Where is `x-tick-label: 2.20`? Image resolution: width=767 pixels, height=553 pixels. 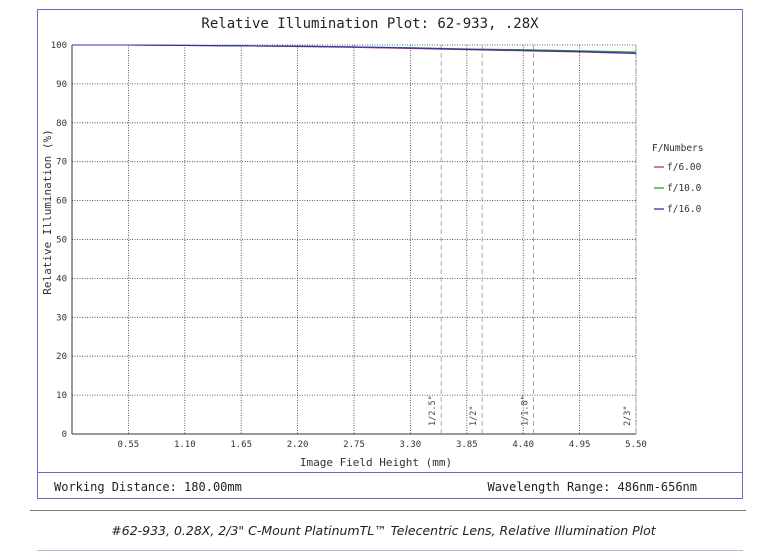 x-tick-label: 2.20 is located at coordinates (298, 445).